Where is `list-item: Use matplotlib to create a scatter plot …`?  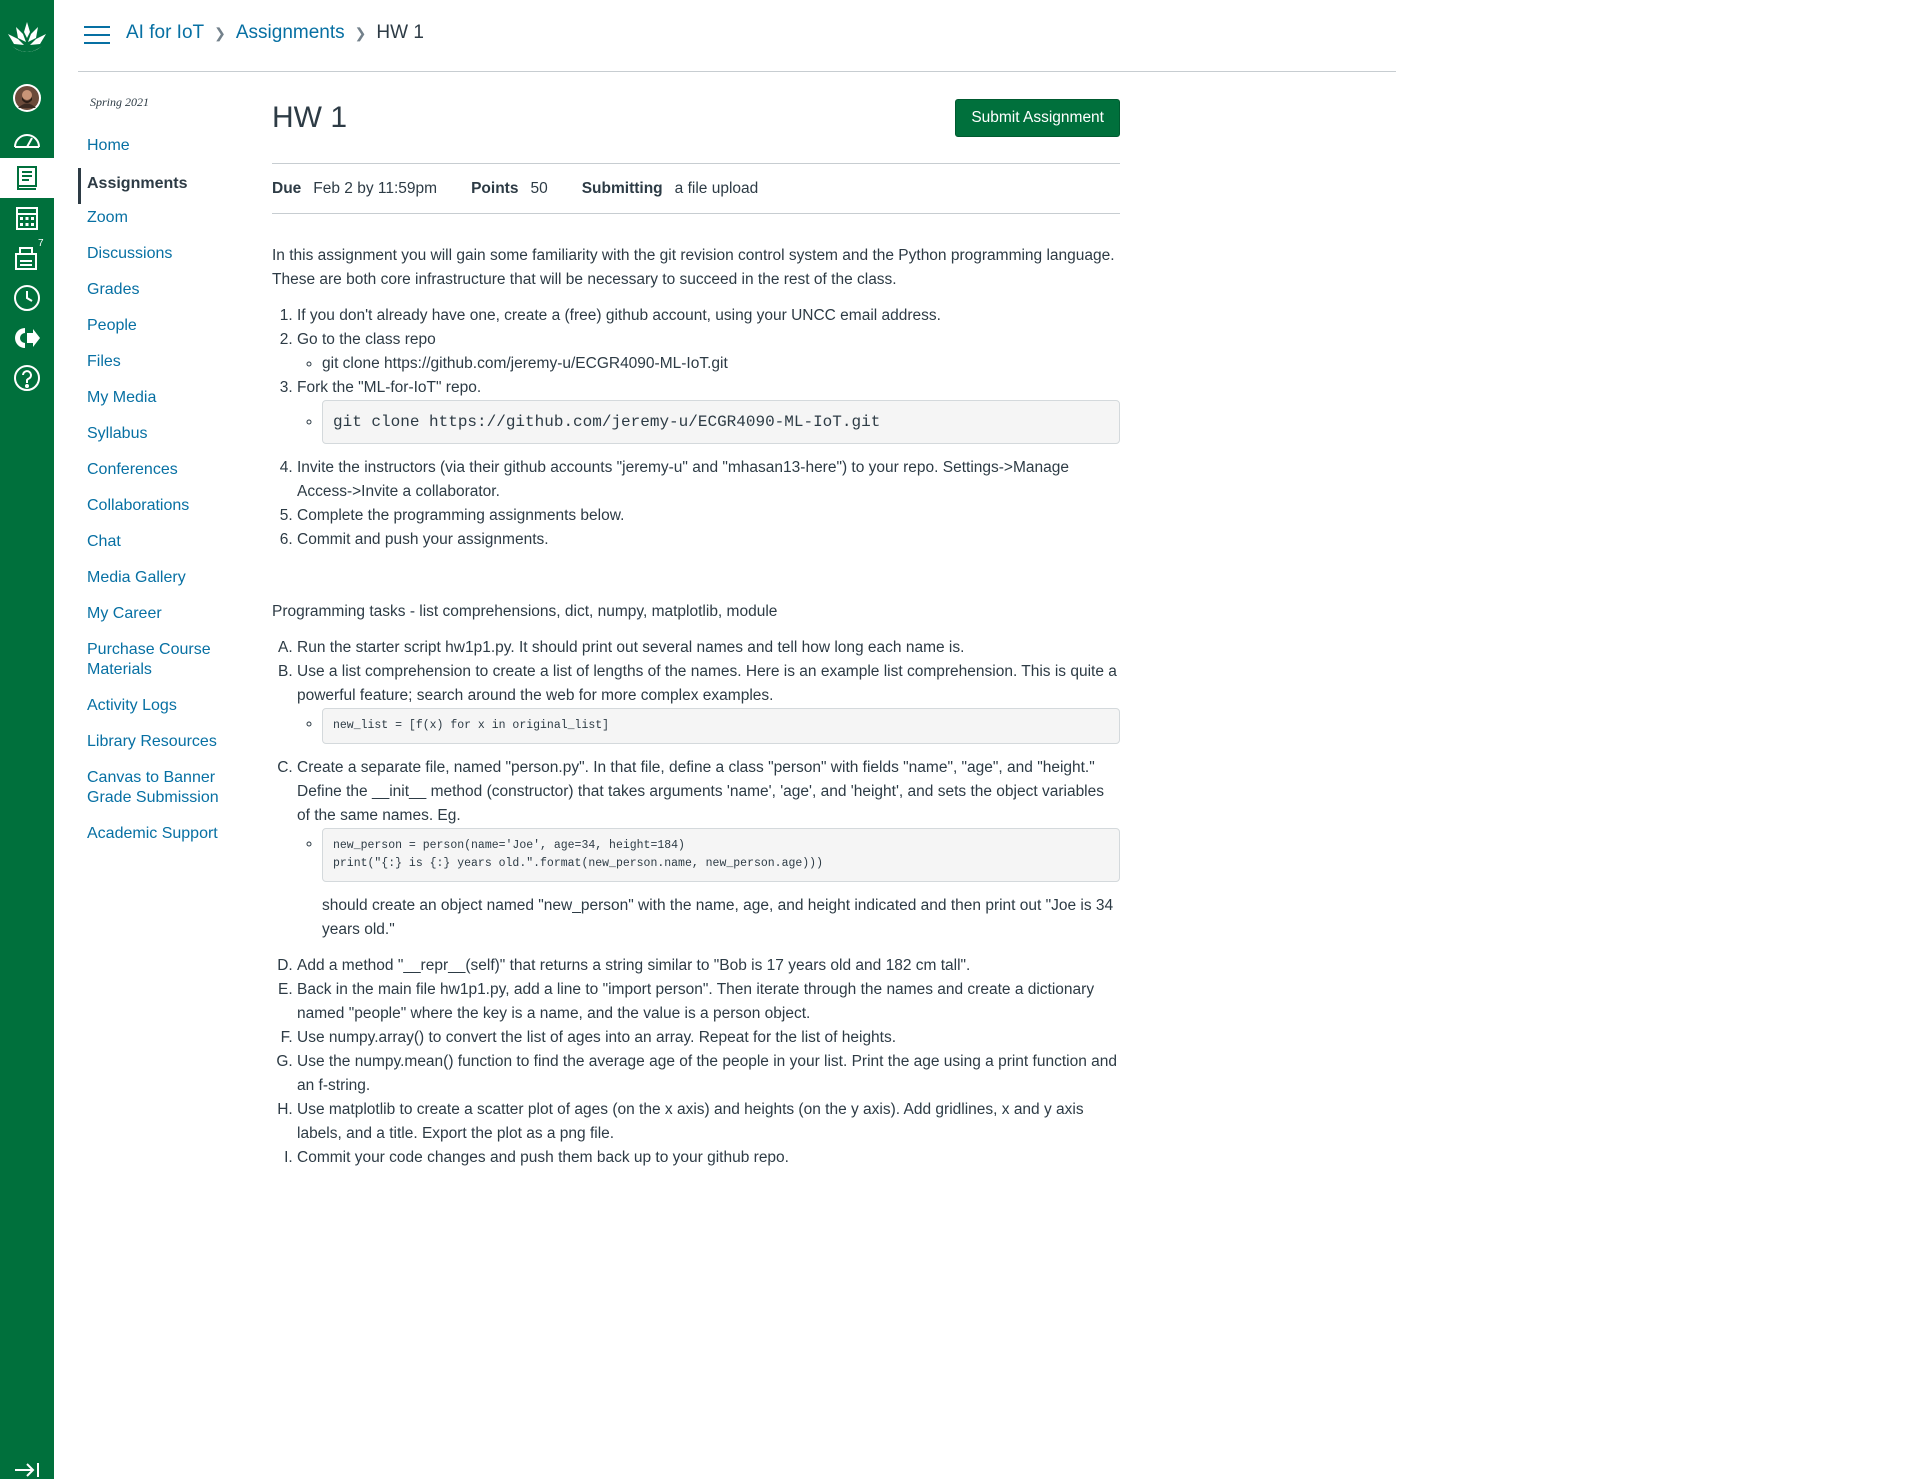
list-item: Use matplotlib to create a scatter plot … is located at coordinates (708, 1122).